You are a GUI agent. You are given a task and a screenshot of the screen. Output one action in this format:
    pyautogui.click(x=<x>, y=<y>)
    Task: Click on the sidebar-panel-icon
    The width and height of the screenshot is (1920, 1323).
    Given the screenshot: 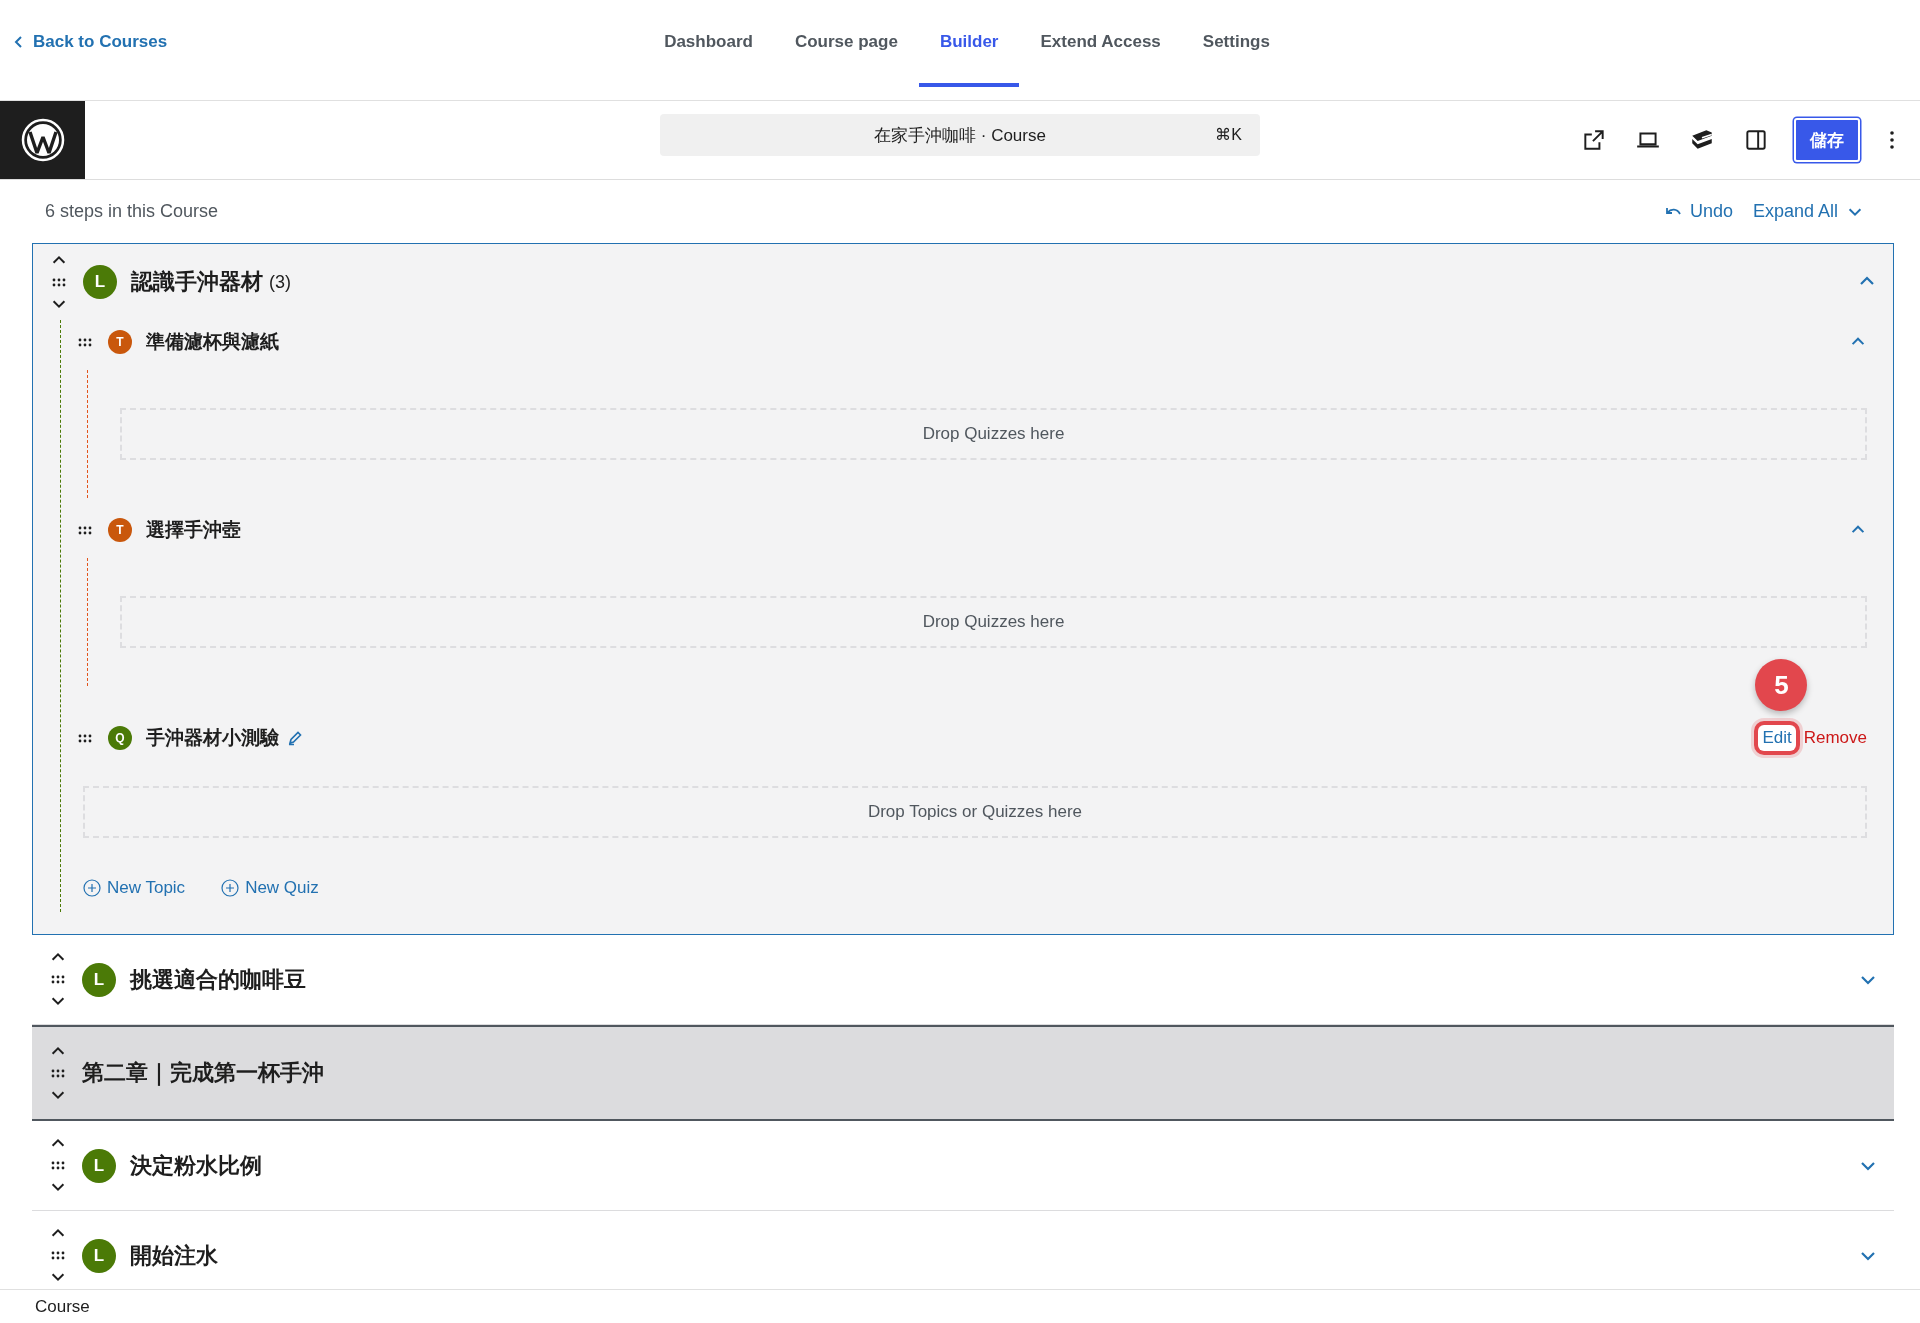 What is the action you would take?
    pyautogui.click(x=1756, y=140)
    